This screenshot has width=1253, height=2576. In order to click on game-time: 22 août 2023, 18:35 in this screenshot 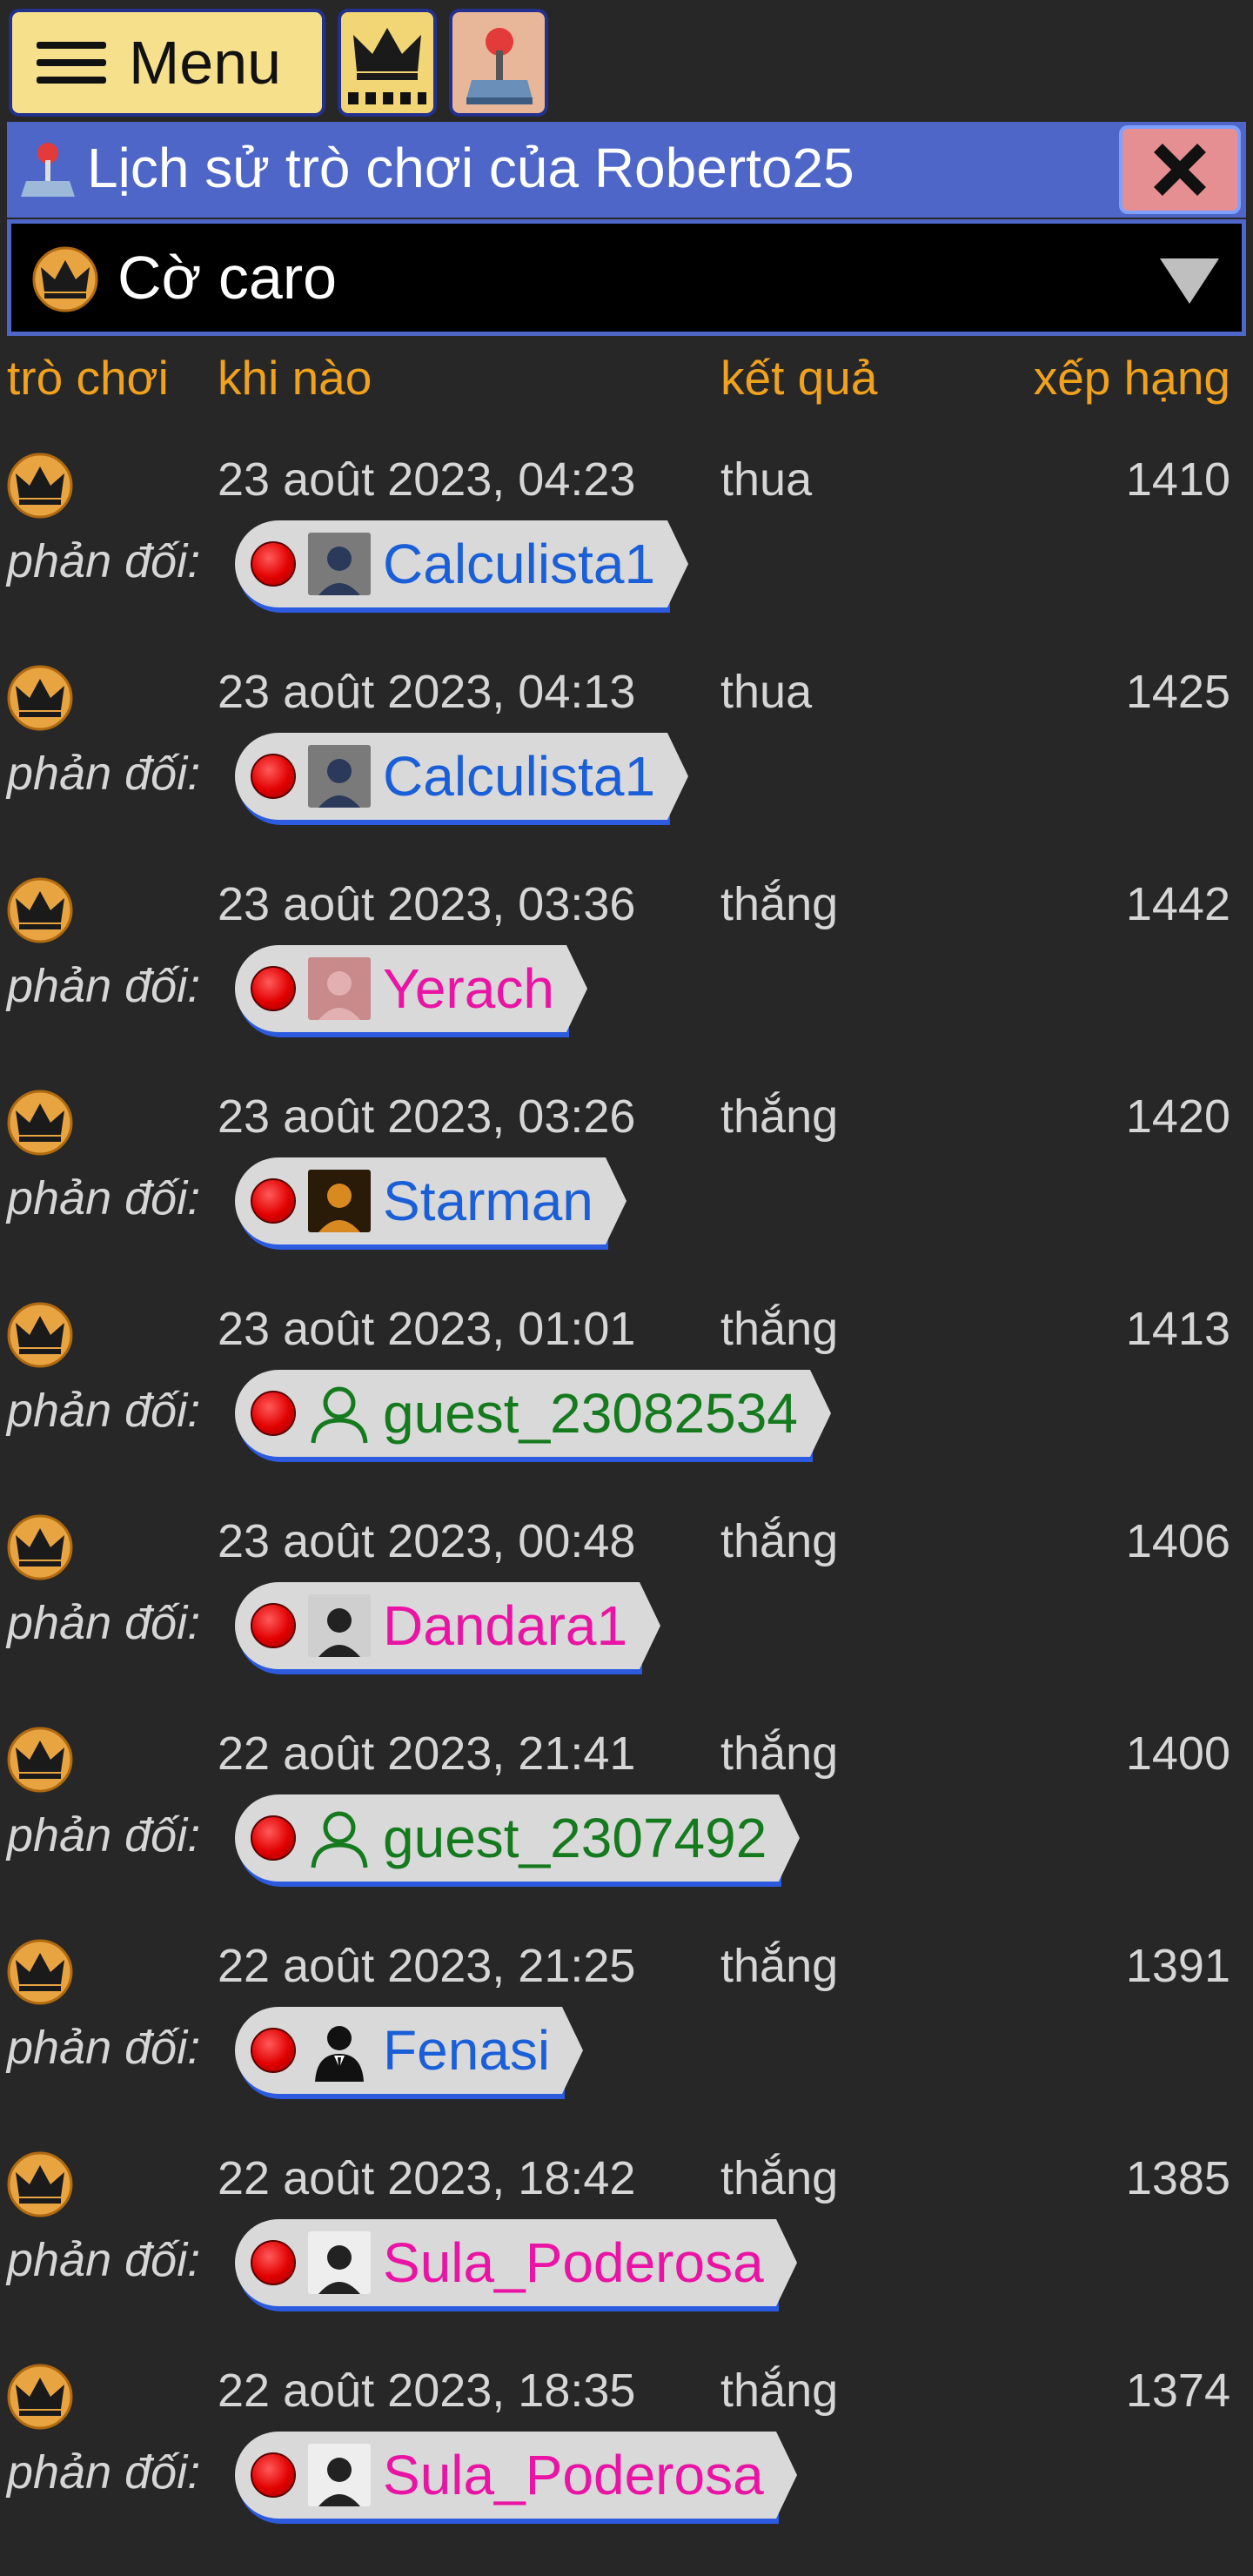, I will do `click(427, 2391)`.